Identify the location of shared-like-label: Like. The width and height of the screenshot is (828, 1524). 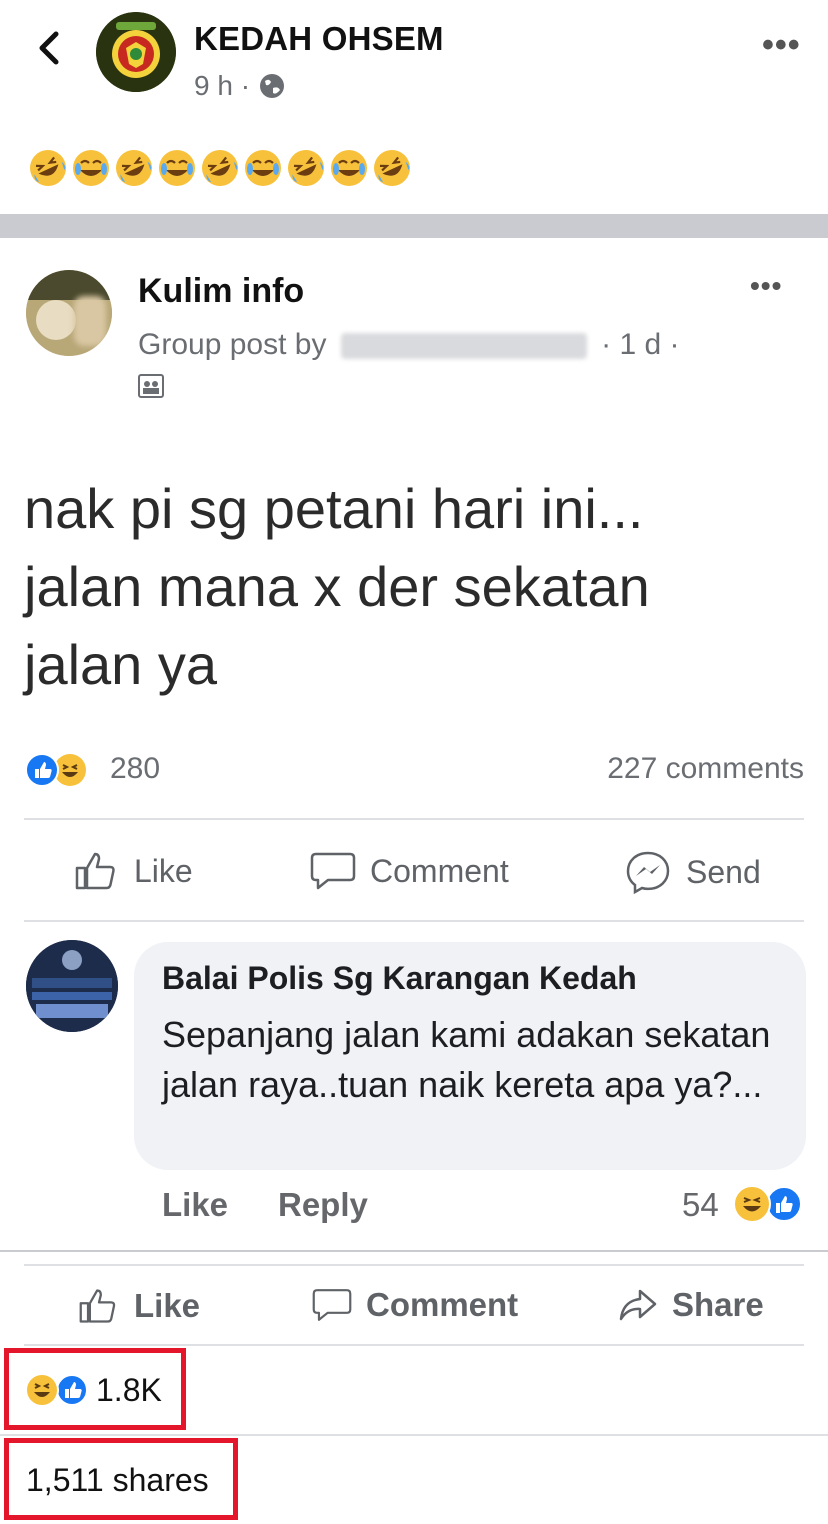
(163, 870).